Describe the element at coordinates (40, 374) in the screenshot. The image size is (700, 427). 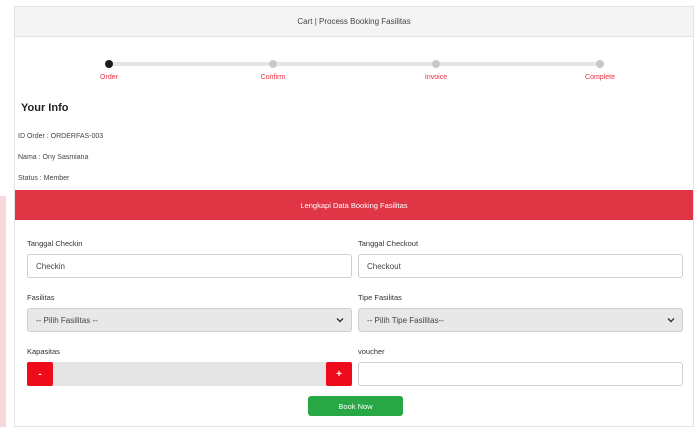
I see `decrement-button: -` at that location.